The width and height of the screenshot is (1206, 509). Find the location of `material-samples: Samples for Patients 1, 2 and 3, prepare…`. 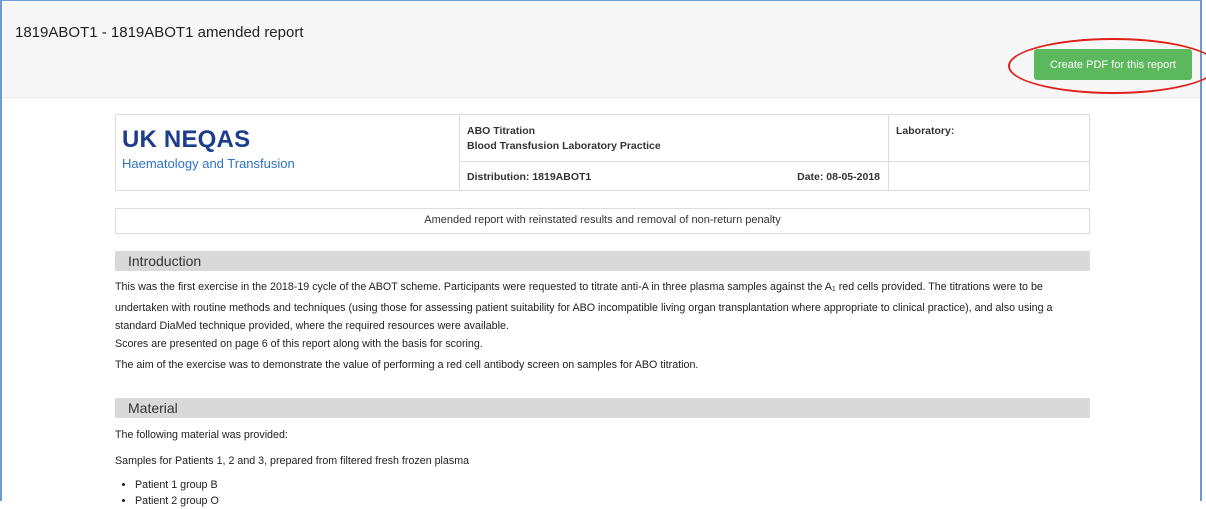

material-samples: Samples for Patients 1, 2 and 3, prepare… is located at coordinates (292, 461).